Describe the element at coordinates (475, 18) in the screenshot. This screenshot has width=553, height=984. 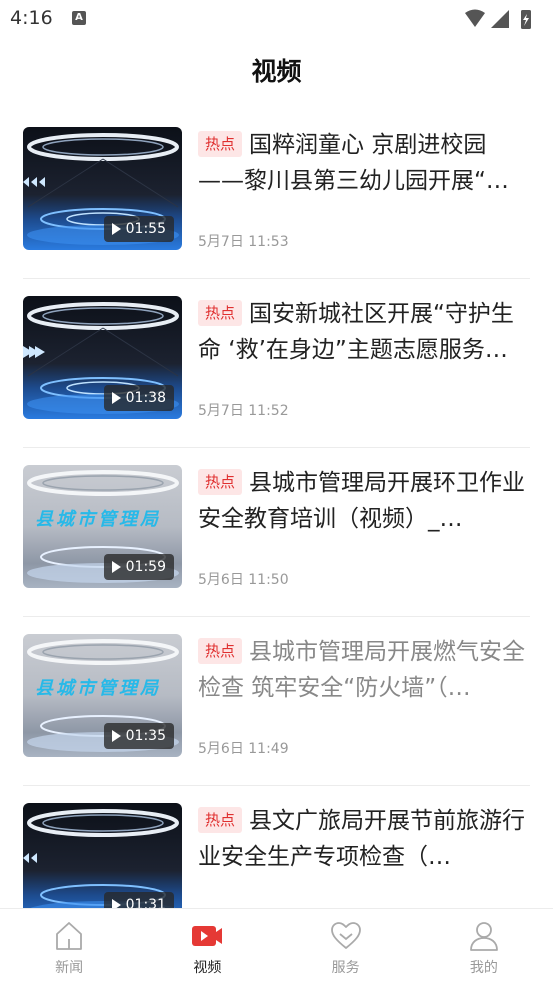
I see `wifi-icon` at that location.